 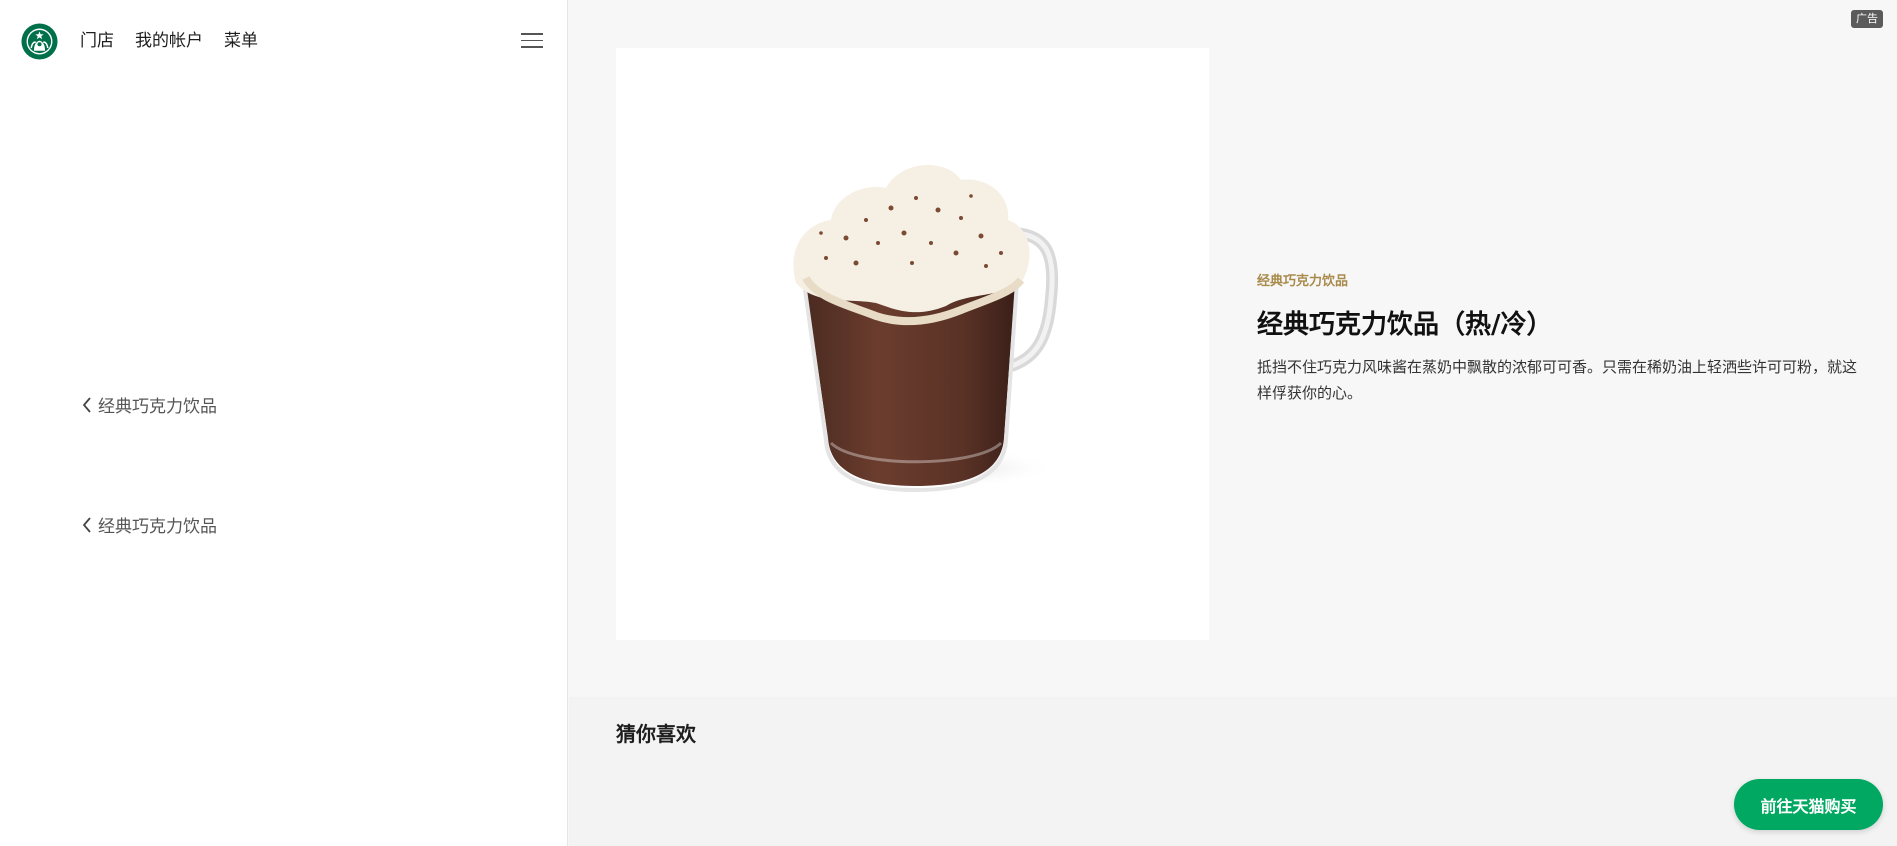 I want to click on hamburger-menu-icon, so click(x=532, y=42).